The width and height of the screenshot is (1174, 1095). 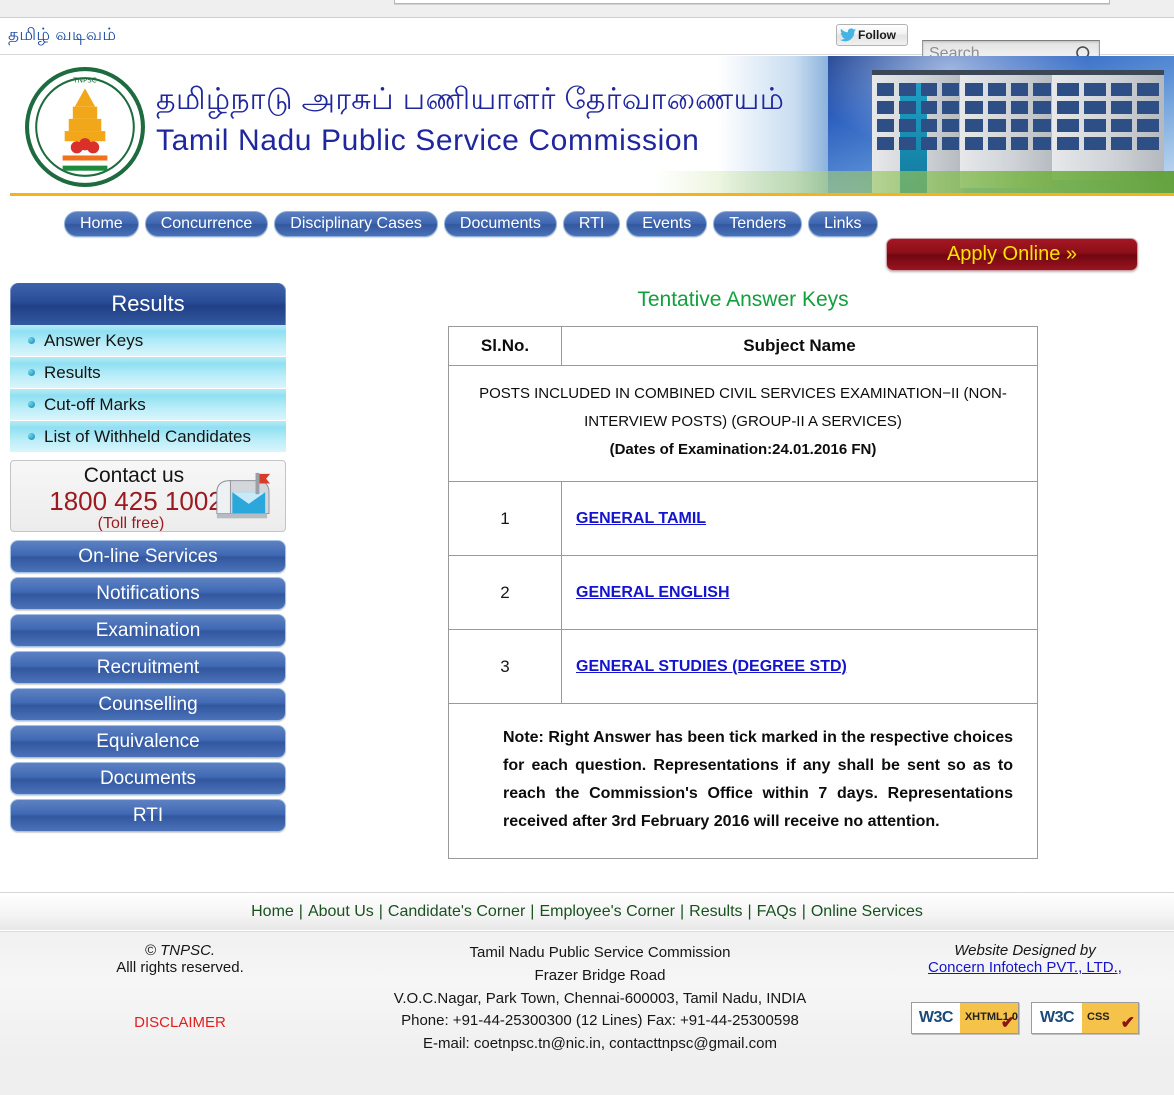 I want to click on designed-by-label: Website Designed by, so click(x=1025, y=950).